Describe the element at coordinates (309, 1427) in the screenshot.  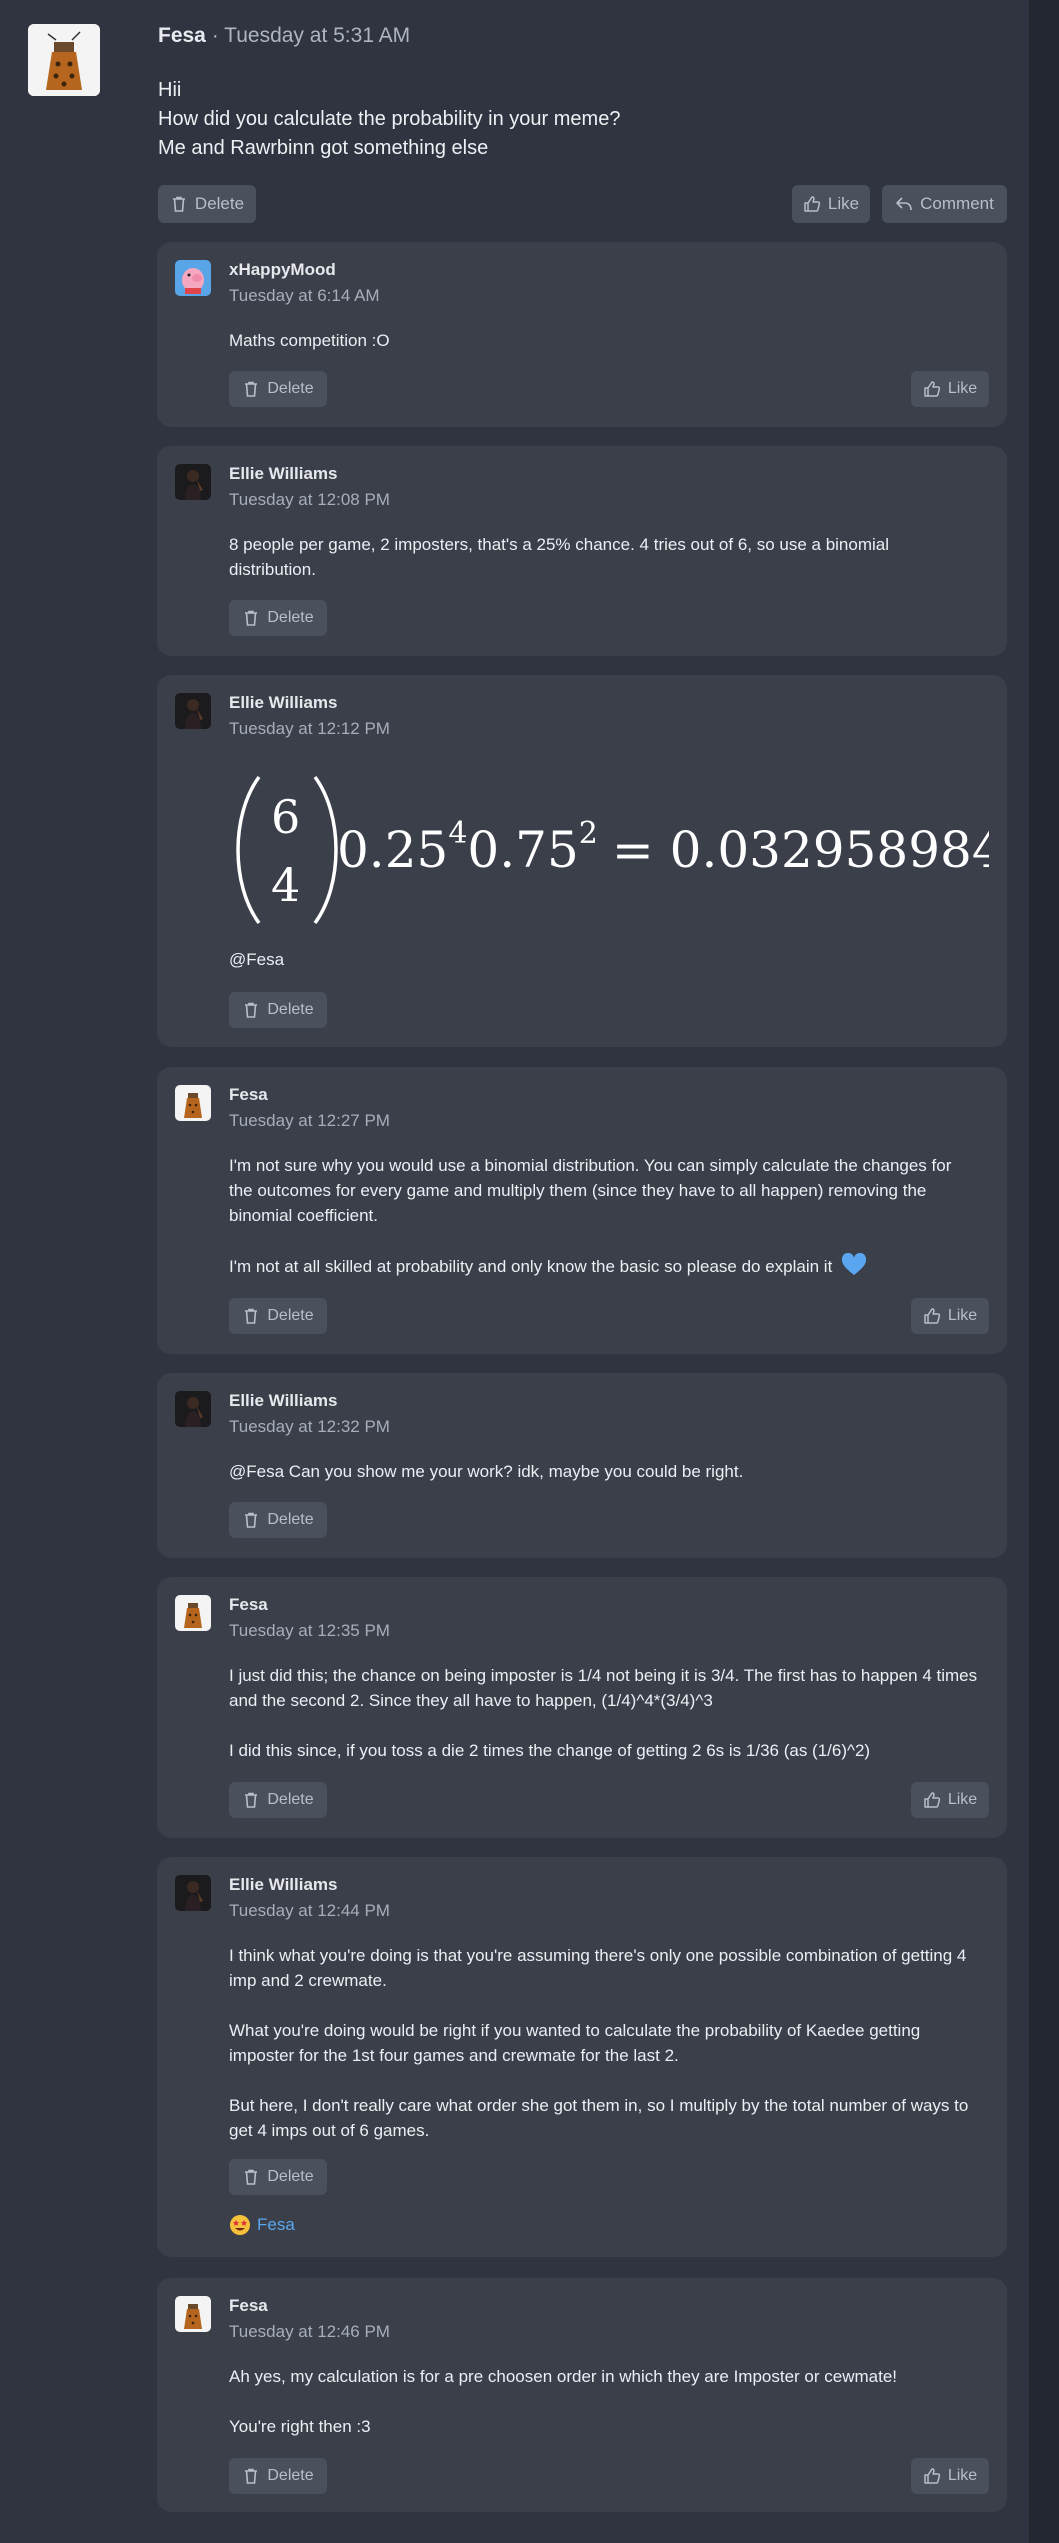
I see `reply-time: Tuesday at 12:32 PM` at that location.